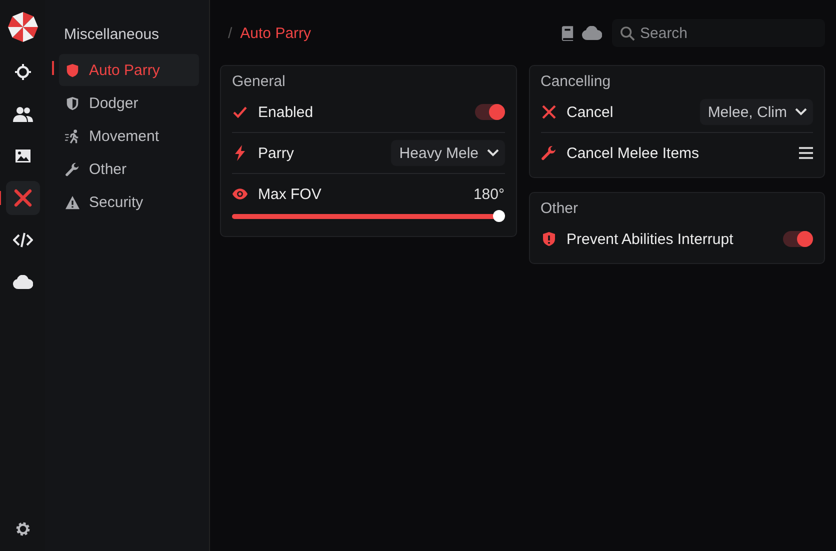 The image size is (836, 551). What do you see at coordinates (806, 153) in the screenshot?
I see `menu-icon` at bounding box center [806, 153].